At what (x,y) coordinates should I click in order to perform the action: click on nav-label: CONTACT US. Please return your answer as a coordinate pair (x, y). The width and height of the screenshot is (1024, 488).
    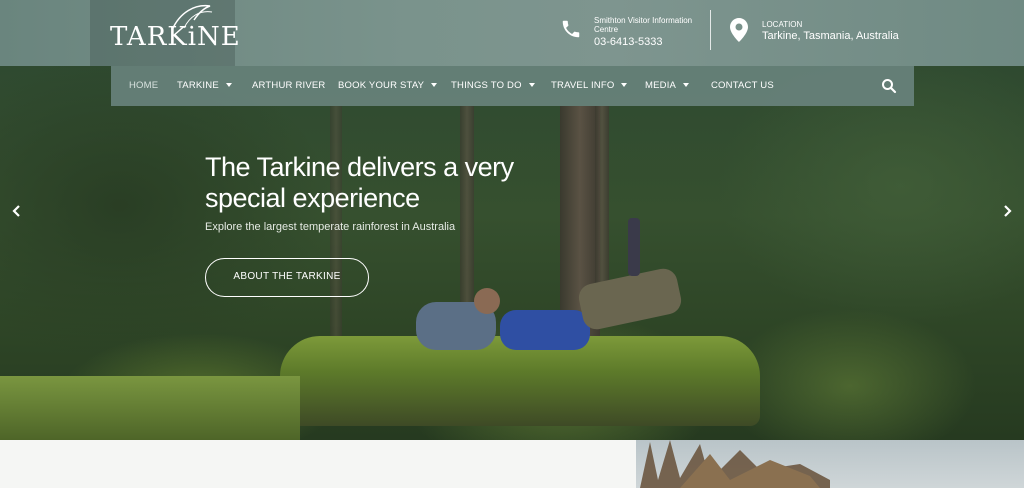
    Looking at the image, I should click on (742, 85).